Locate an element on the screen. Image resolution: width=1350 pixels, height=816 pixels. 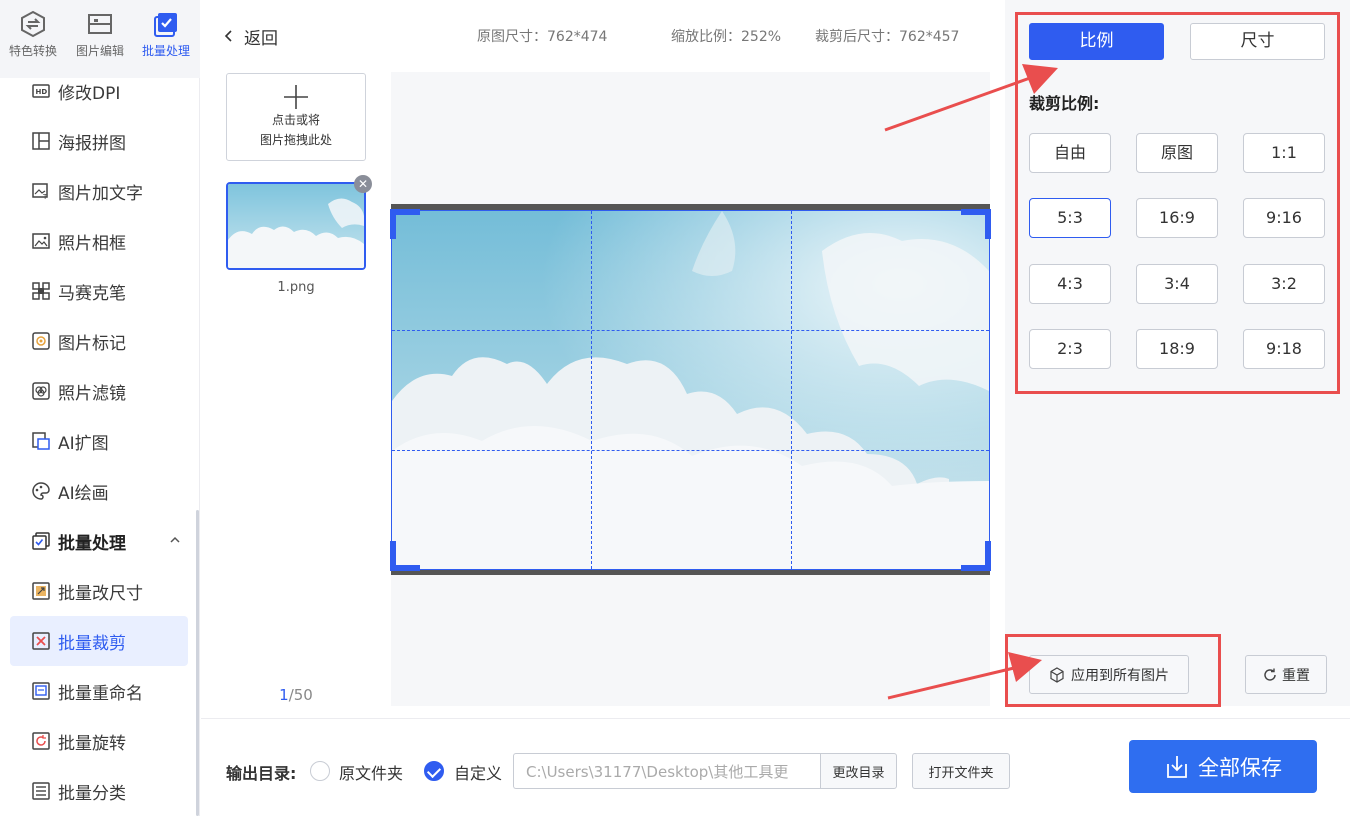
sidebar-item-ai-expand: AI扩图 is located at coordinates (99, 441).